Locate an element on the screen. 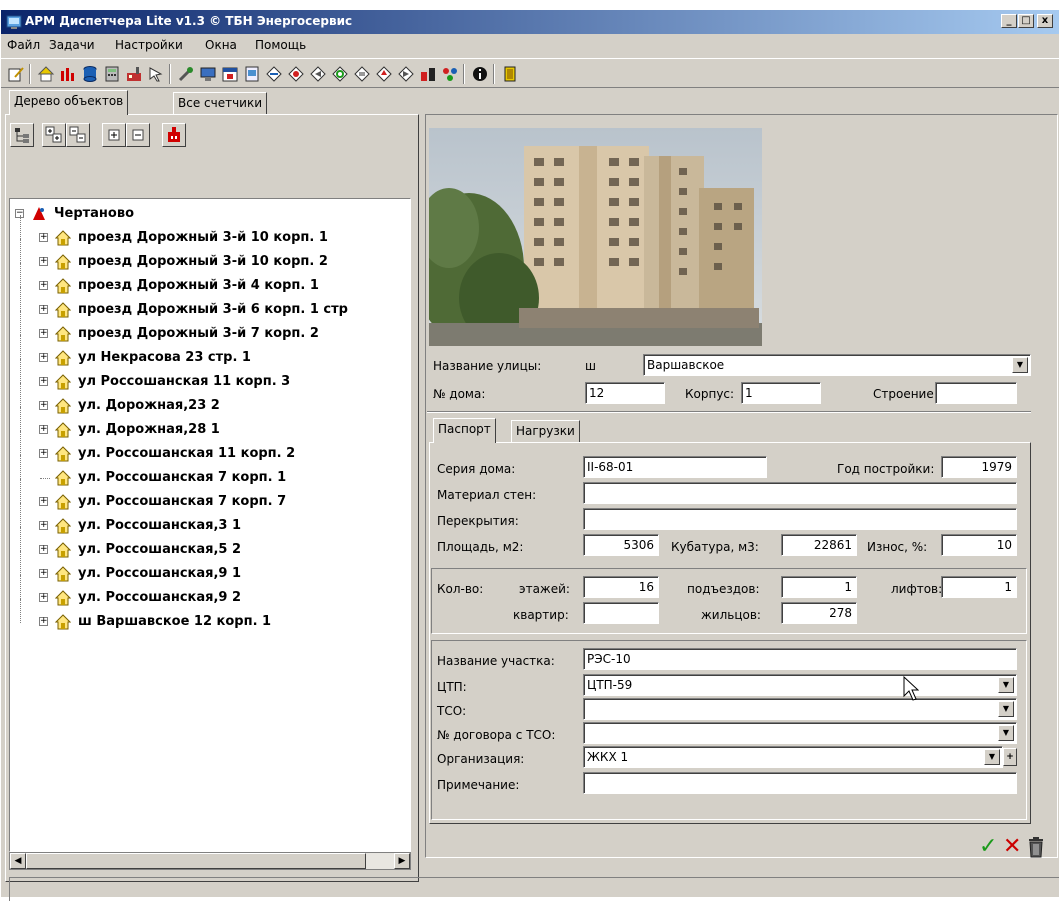  factory-icon is located at coordinates (134, 74).